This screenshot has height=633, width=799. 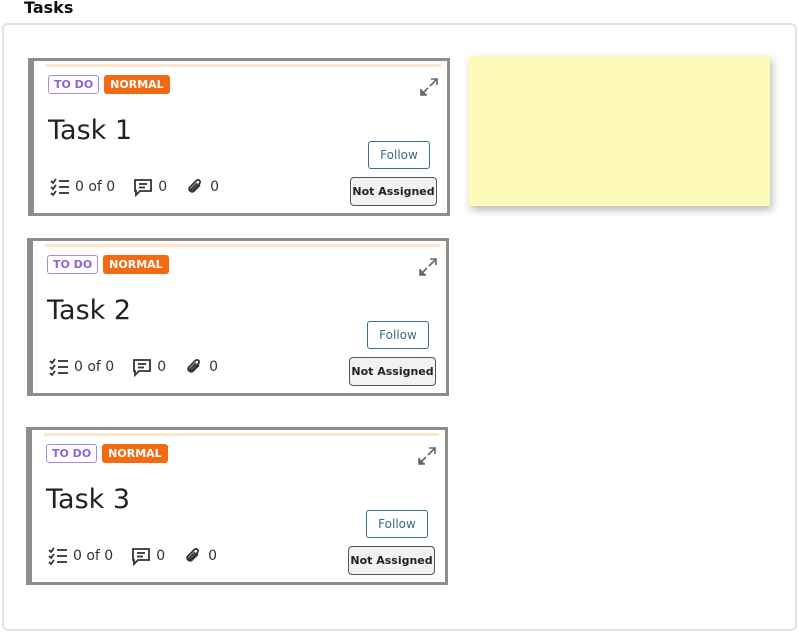 What do you see at coordinates (619, 131) in the screenshot?
I see `sticky-note` at bounding box center [619, 131].